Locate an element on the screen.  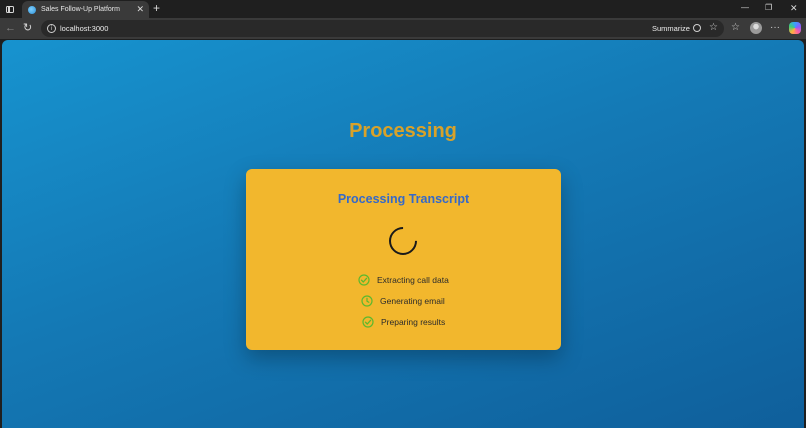
loading-spinner-icon is located at coordinates (403, 241).